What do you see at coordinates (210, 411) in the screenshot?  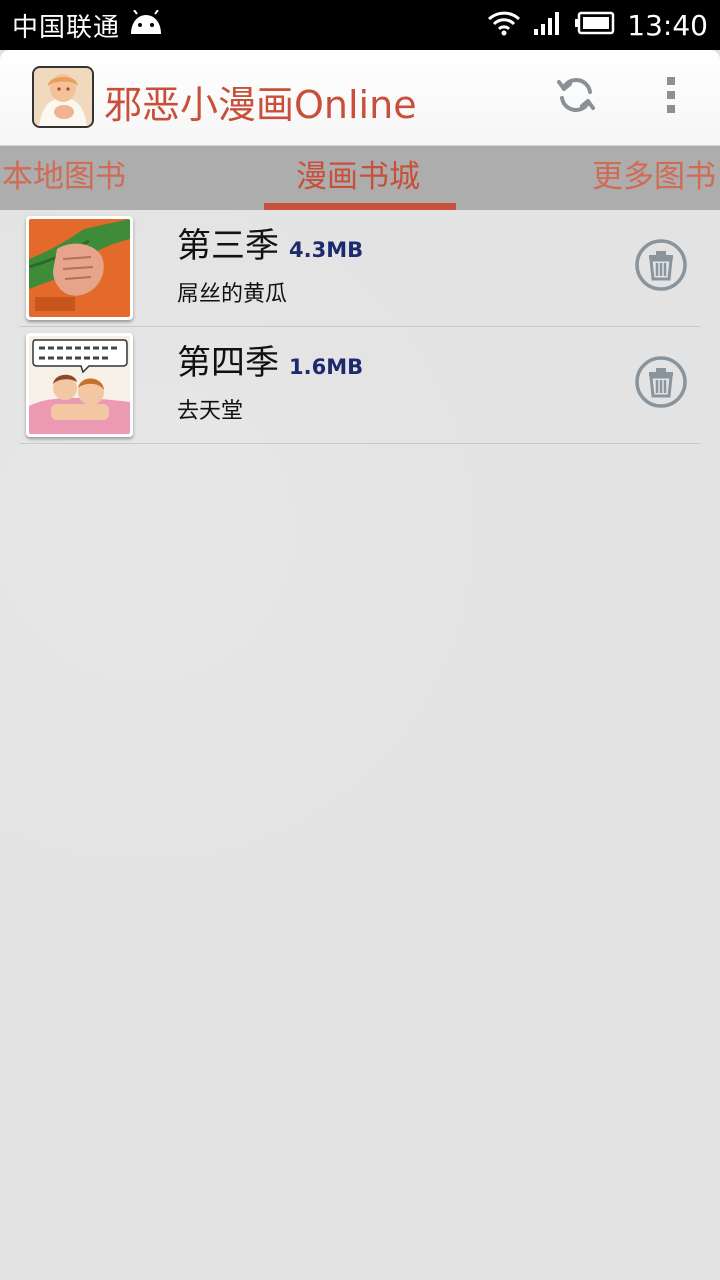 I see `book-subtitle: 去天堂` at bounding box center [210, 411].